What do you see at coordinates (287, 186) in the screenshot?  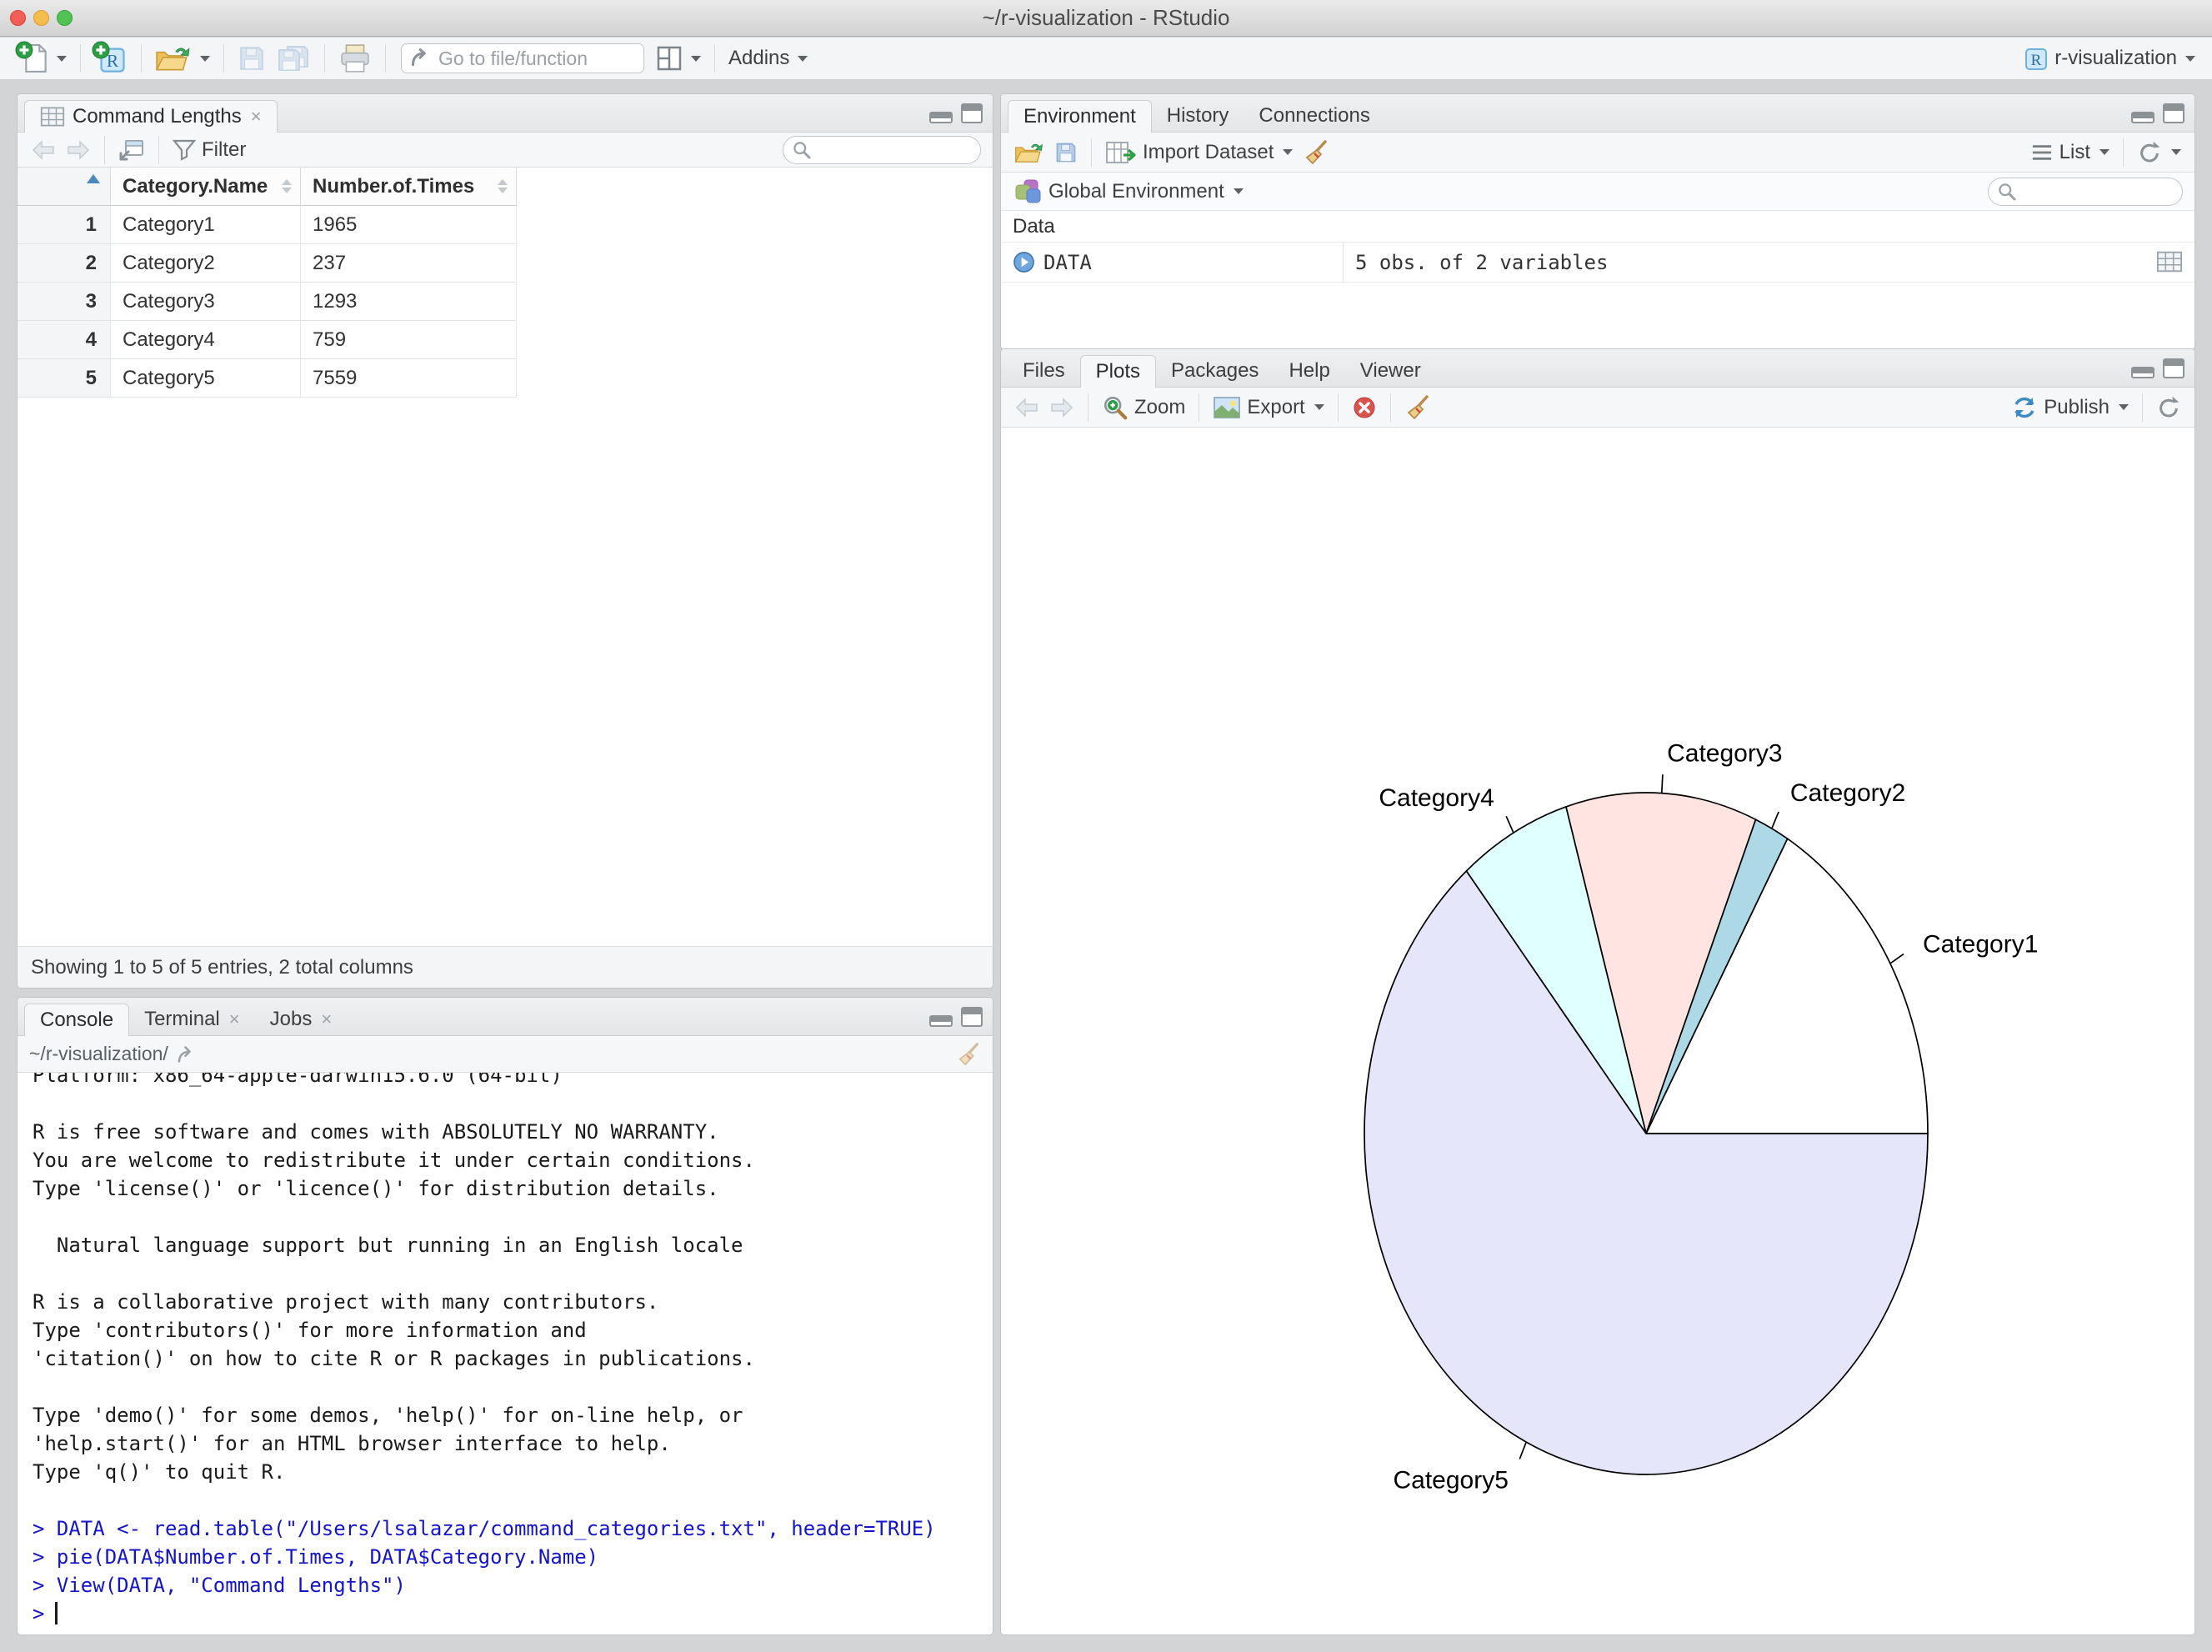 I see `sort-toggle-icon` at bounding box center [287, 186].